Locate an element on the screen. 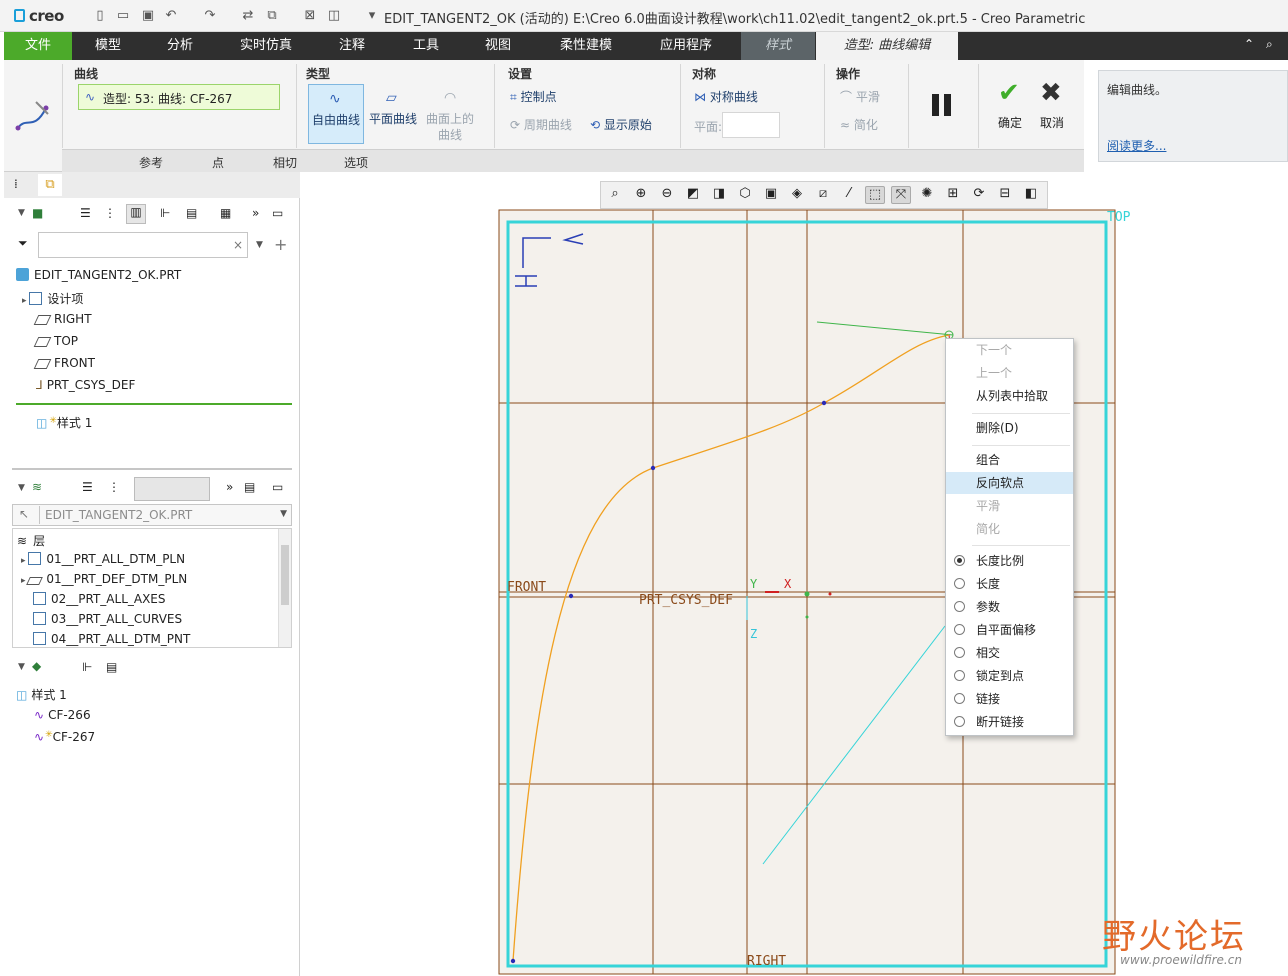  tree-item-style: ◫ ✳样式 1 is located at coordinates (64, 422).